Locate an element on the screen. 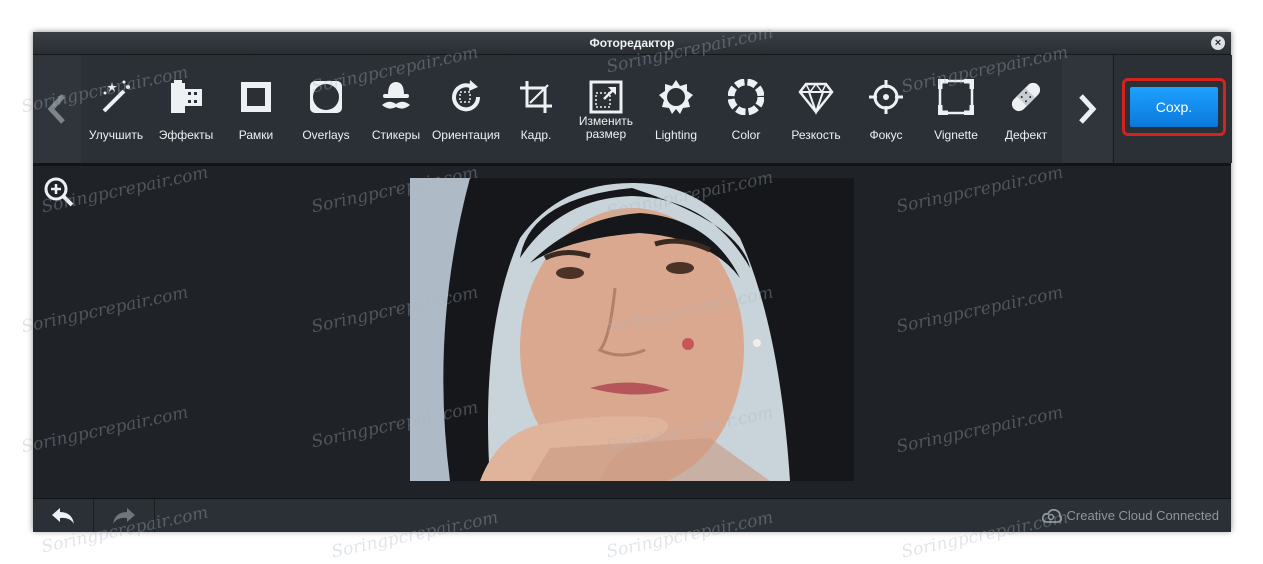  tool-resize: Изменить размер is located at coordinates (606, 109).